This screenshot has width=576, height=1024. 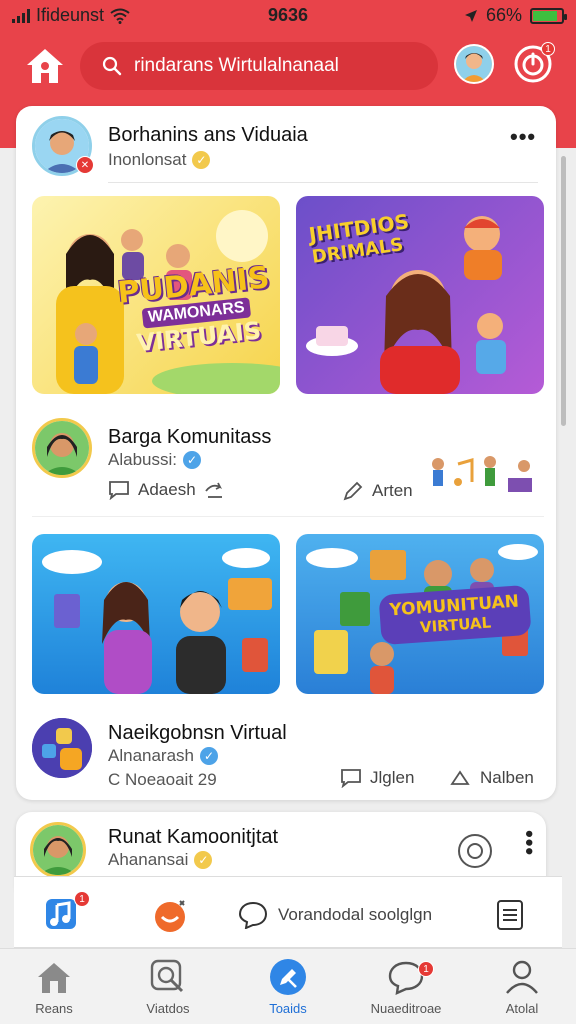 I want to click on music-button: 1, so click(x=67, y=912).